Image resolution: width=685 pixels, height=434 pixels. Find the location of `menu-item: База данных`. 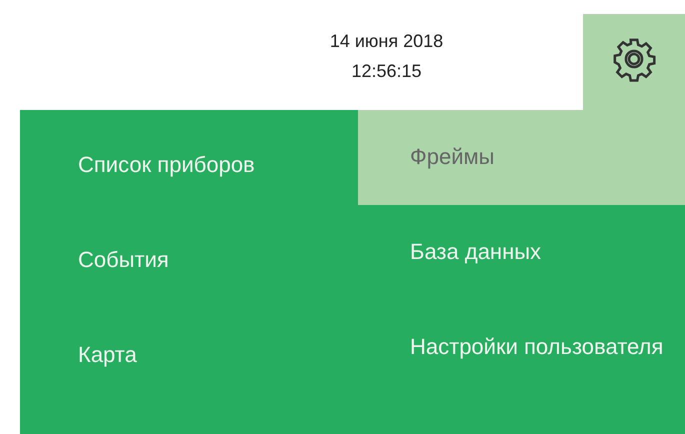

menu-item: База данных is located at coordinates (521, 252).